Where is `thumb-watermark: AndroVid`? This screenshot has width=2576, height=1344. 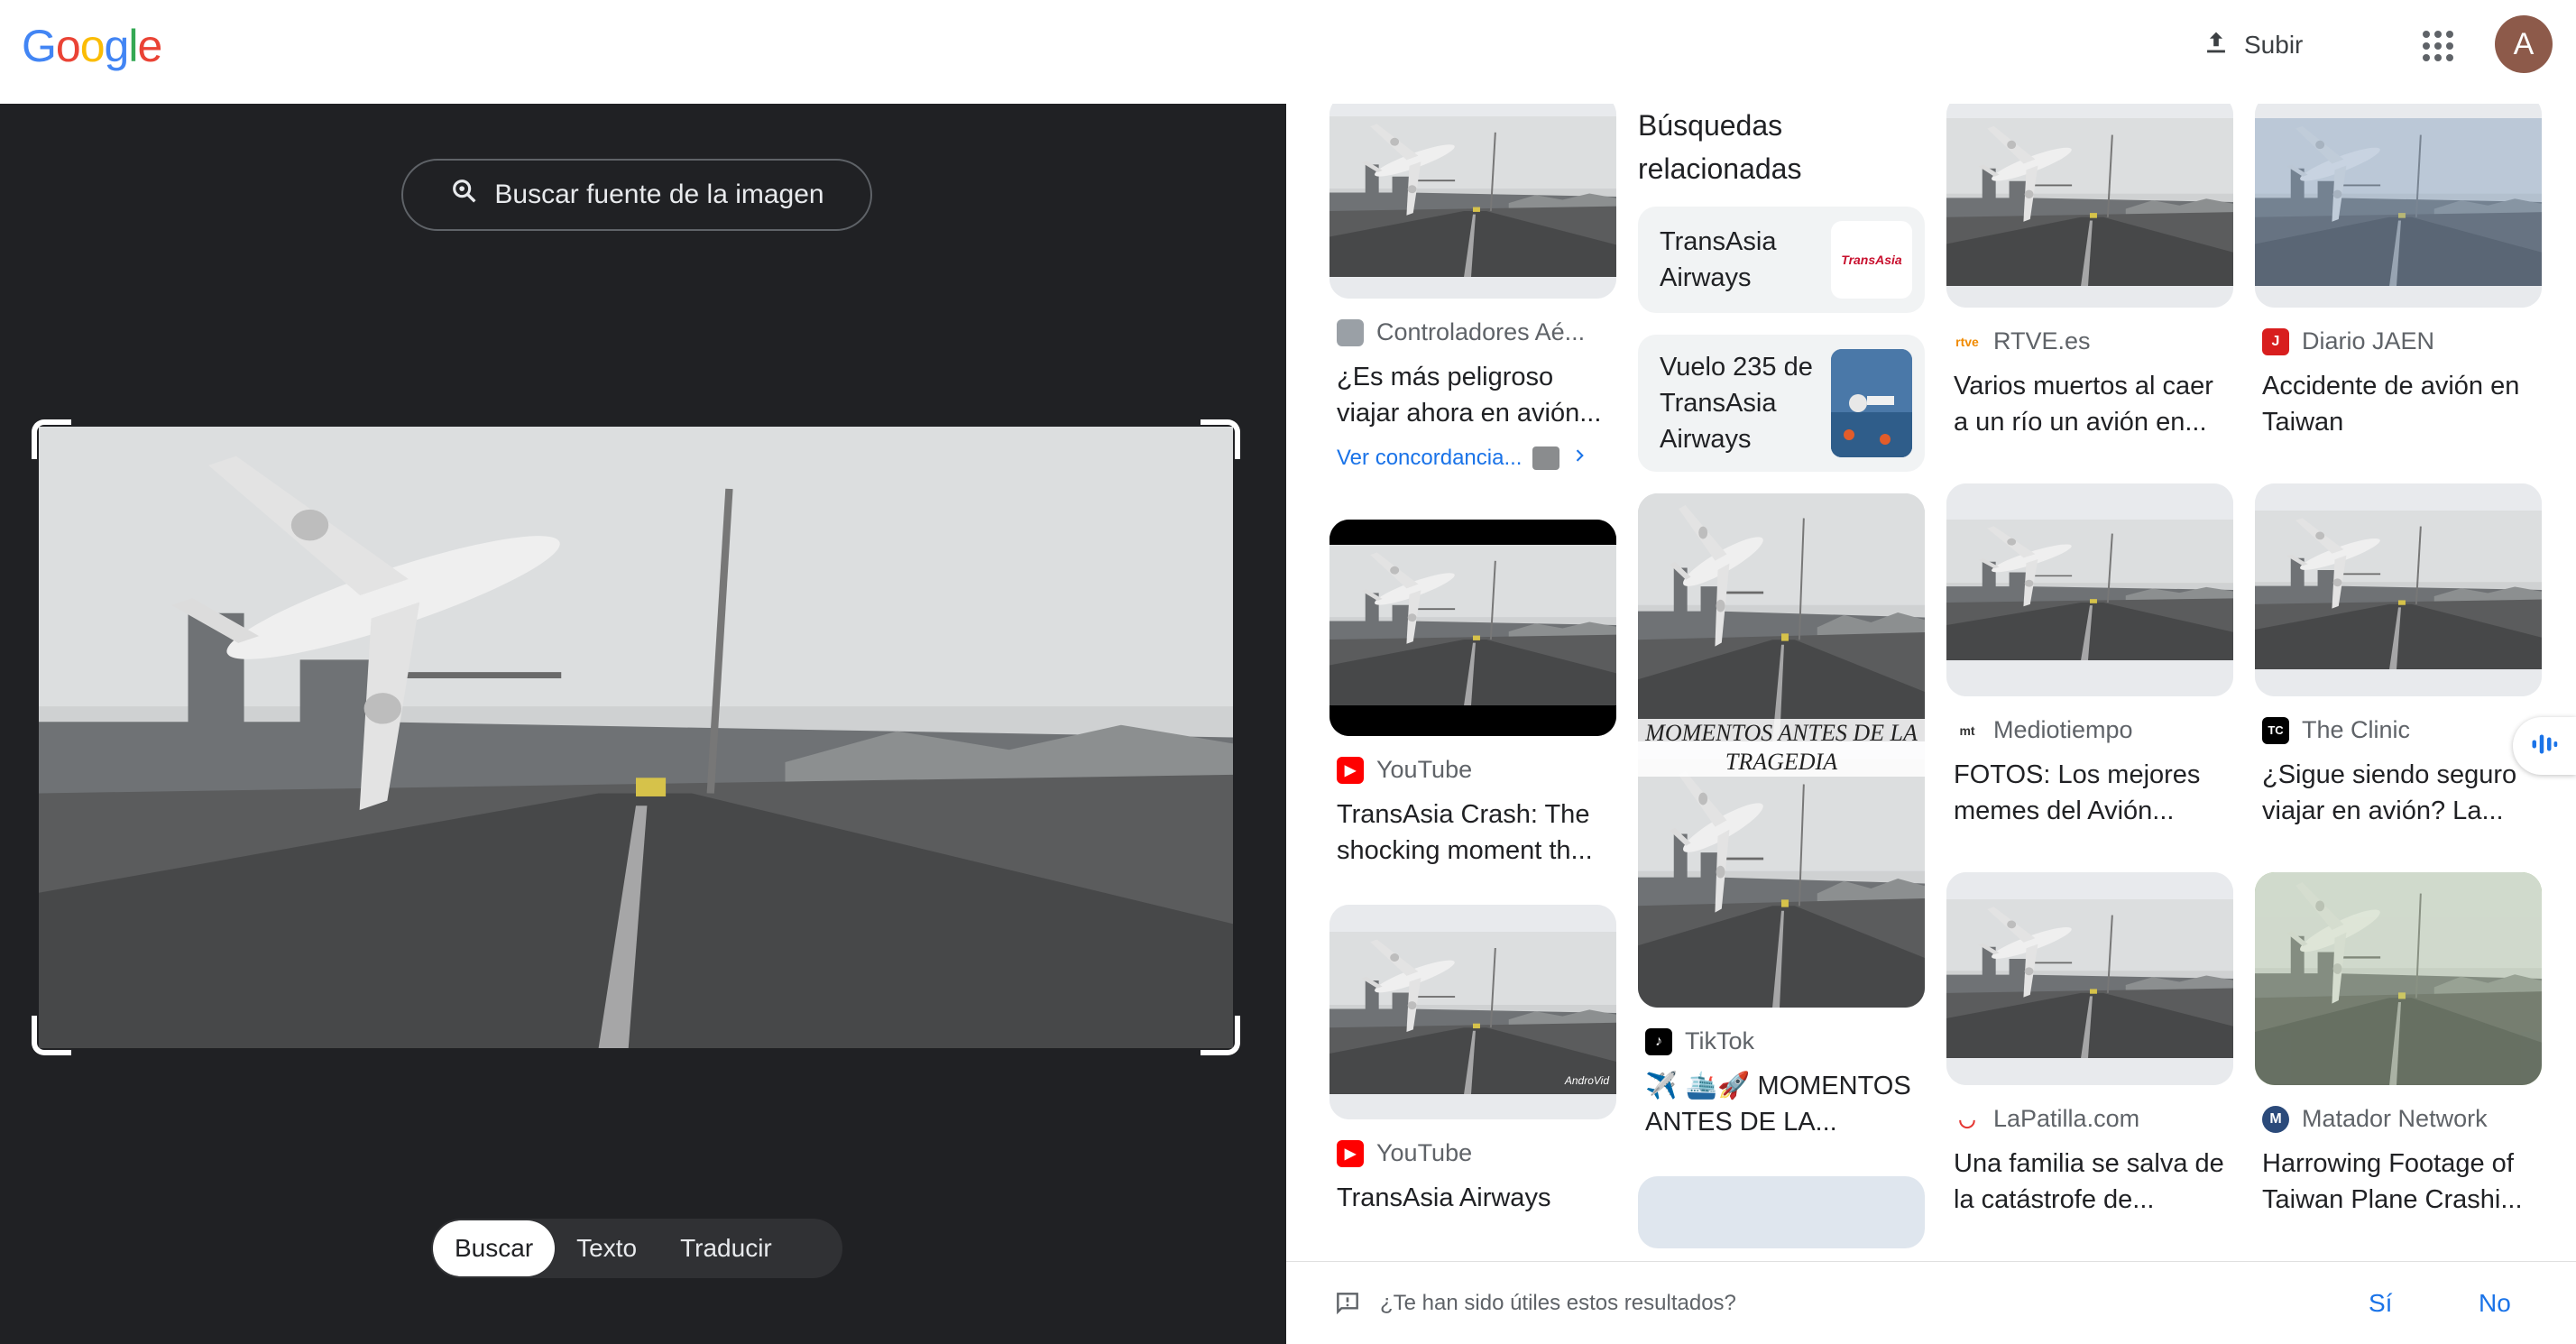
thumb-watermark: AndroVid is located at coordinates (1586, 1080).